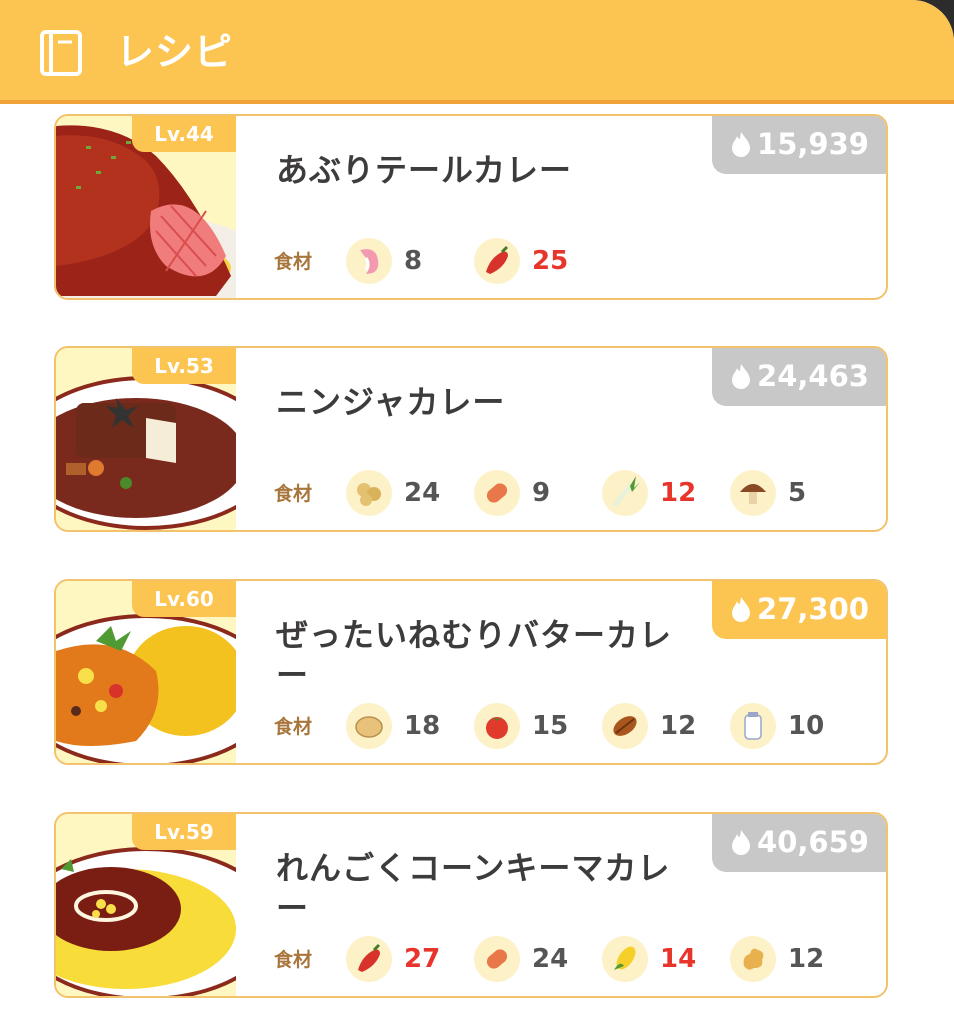 This screenshot has height=1024, width=954. What do you see at coordinates (146, 207) in the screenshot?
I see `food-image: Lv.44` at bounding box center [146, 207].